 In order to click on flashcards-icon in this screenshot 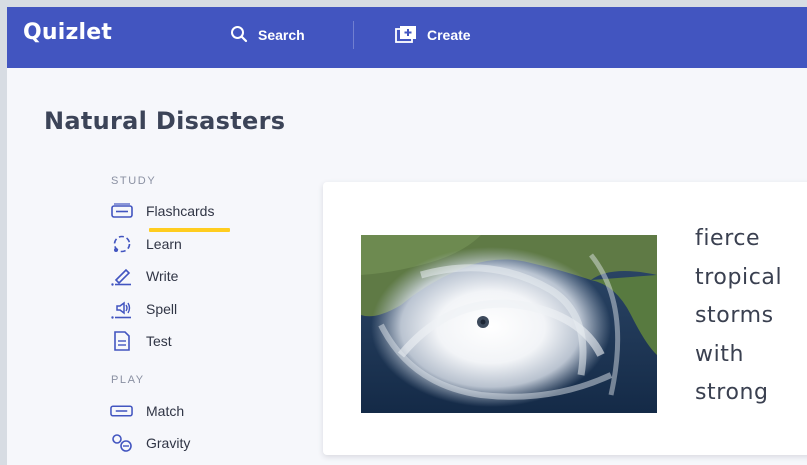, I will do `click(121, 211)`.